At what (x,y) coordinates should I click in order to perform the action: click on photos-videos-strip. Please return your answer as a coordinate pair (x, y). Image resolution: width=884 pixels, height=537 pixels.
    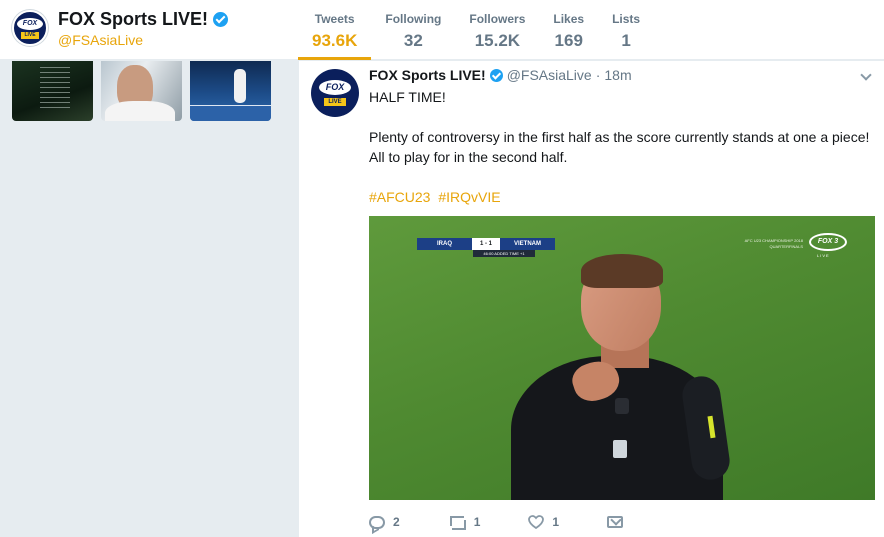
    Looking at the image, I should click on (141, 91).